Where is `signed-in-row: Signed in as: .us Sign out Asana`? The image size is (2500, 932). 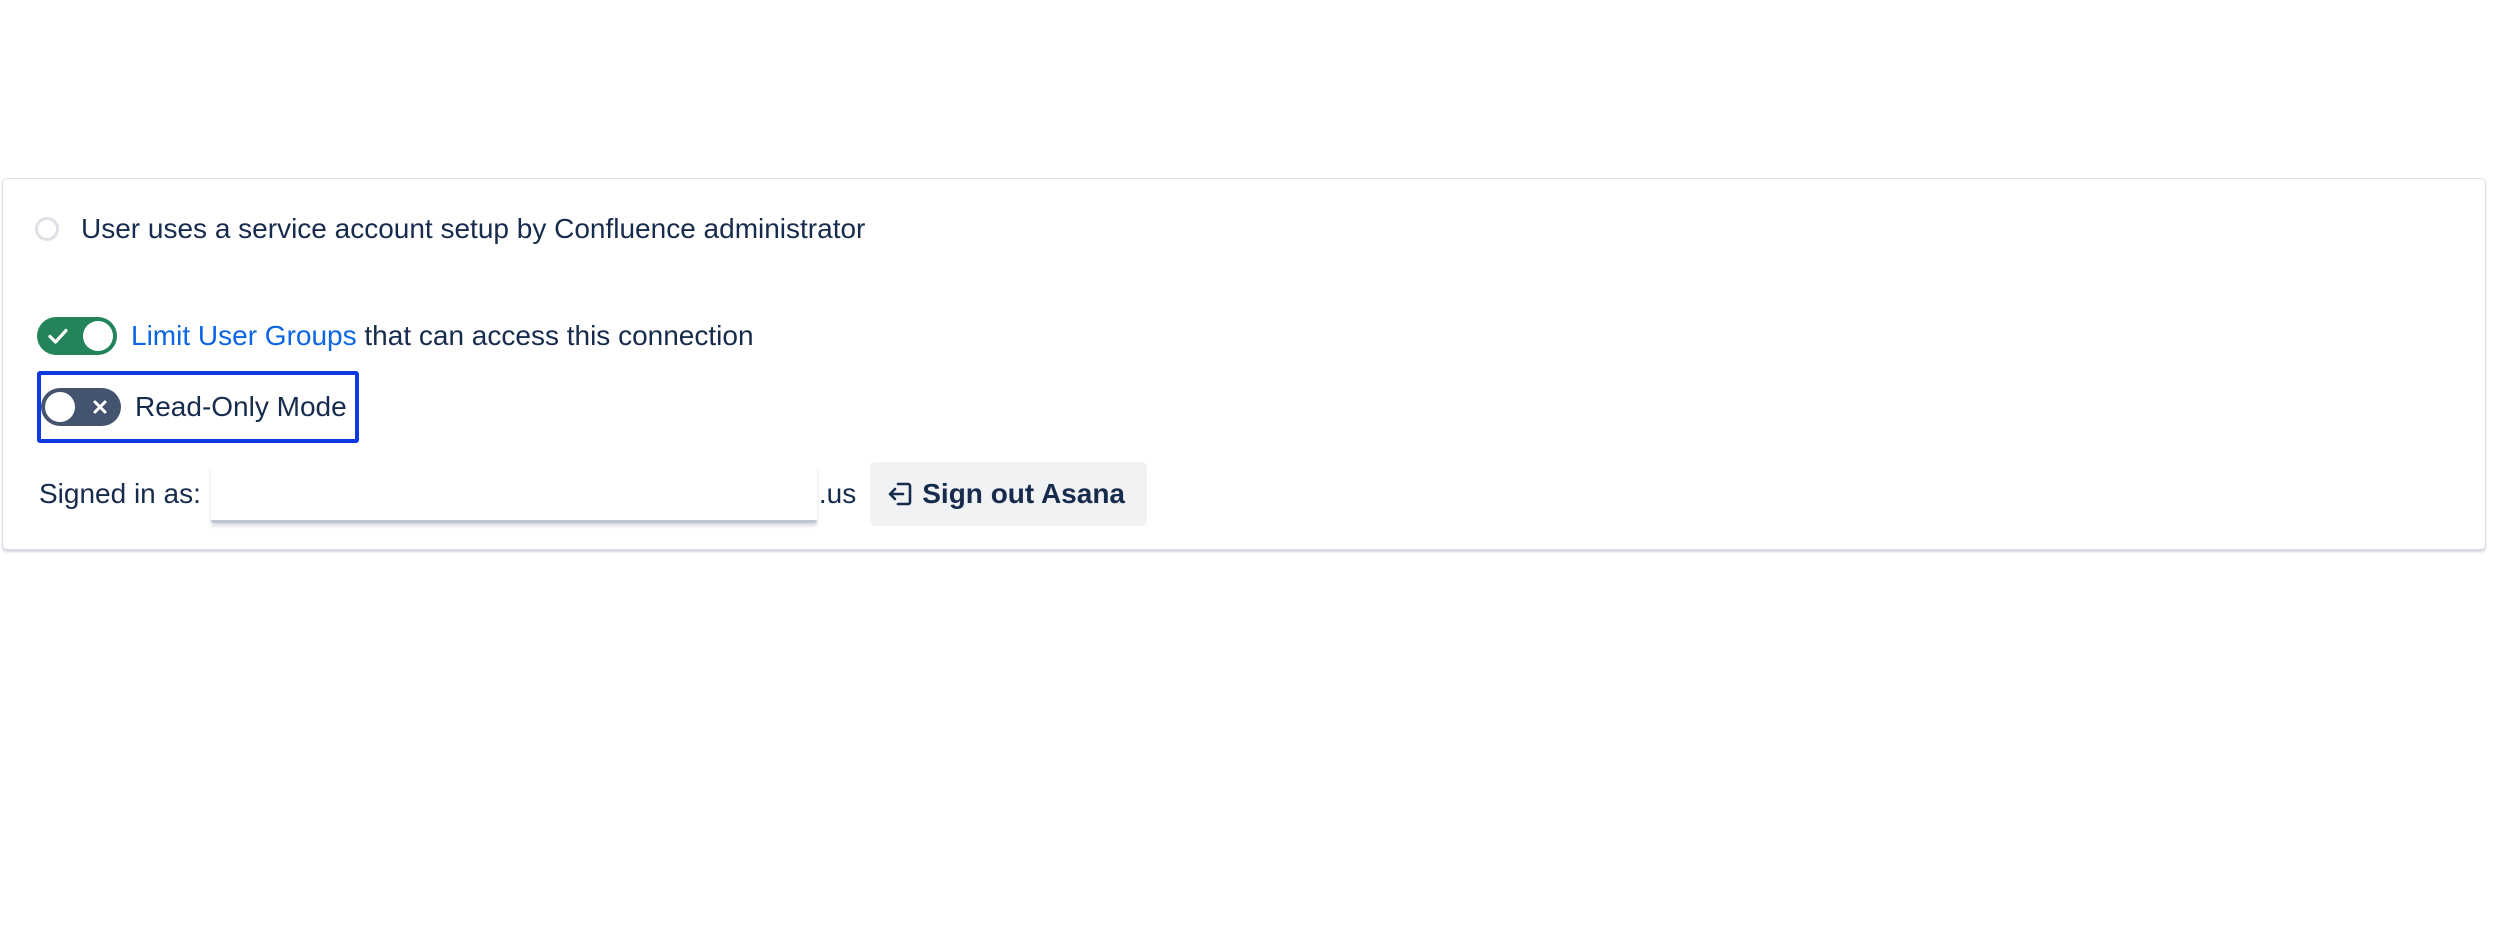 signed-in-row: Signed in as: .us Sign out Asana is located at coordinates (593, 494).